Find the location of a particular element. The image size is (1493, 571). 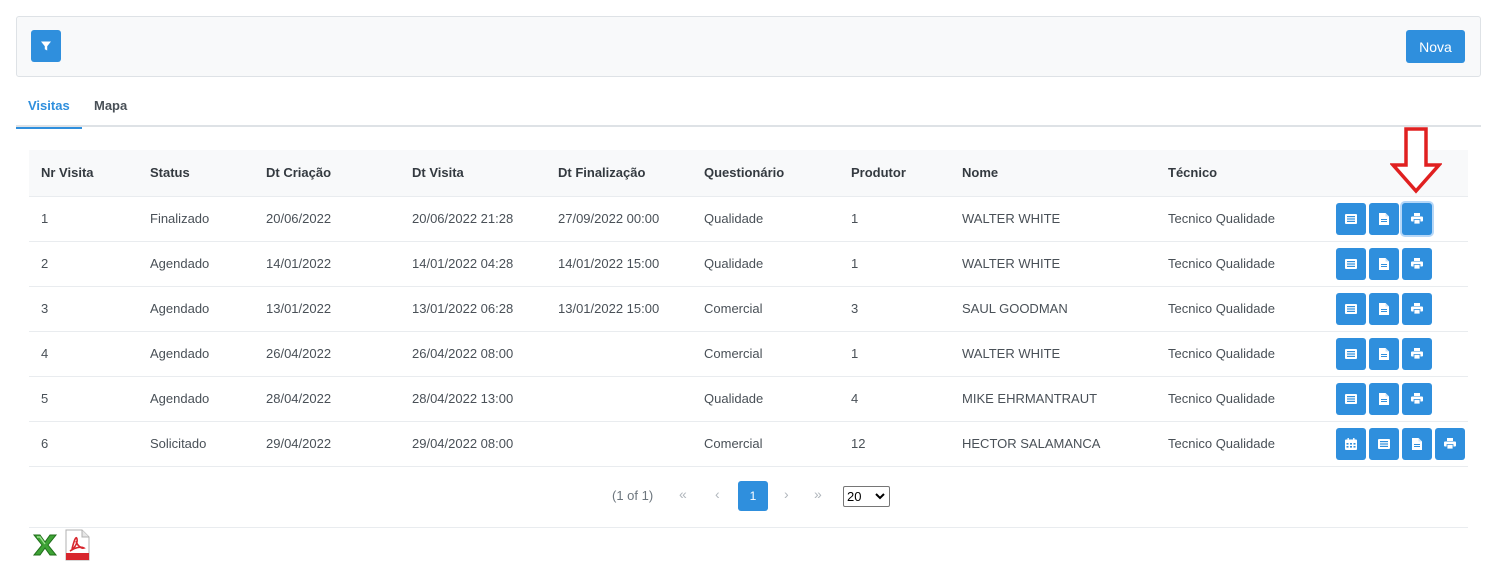

cell-questionario: Comercial is located at coordinates (765, 354).